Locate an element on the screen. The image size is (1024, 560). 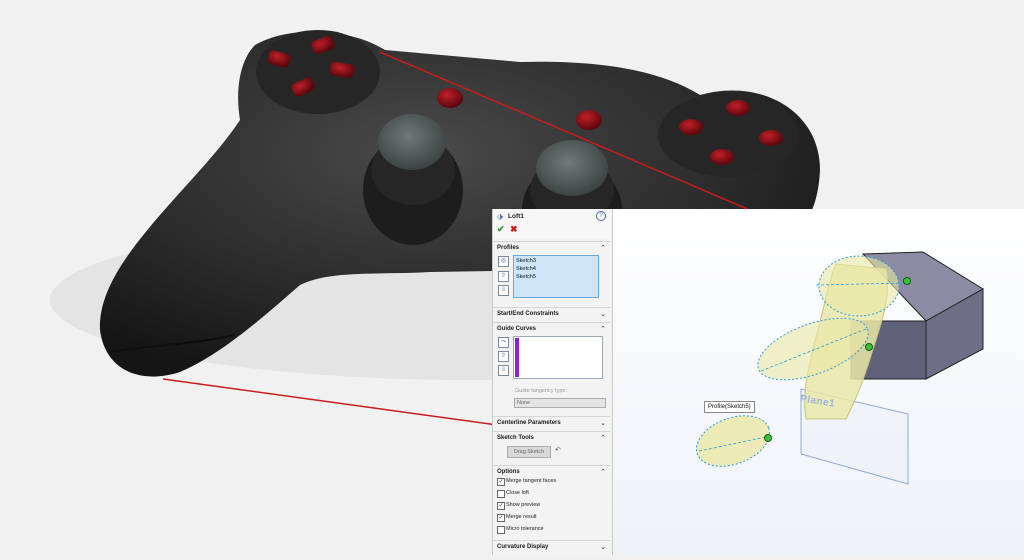
profile-sketch5 is located at coordinates (733, 441).